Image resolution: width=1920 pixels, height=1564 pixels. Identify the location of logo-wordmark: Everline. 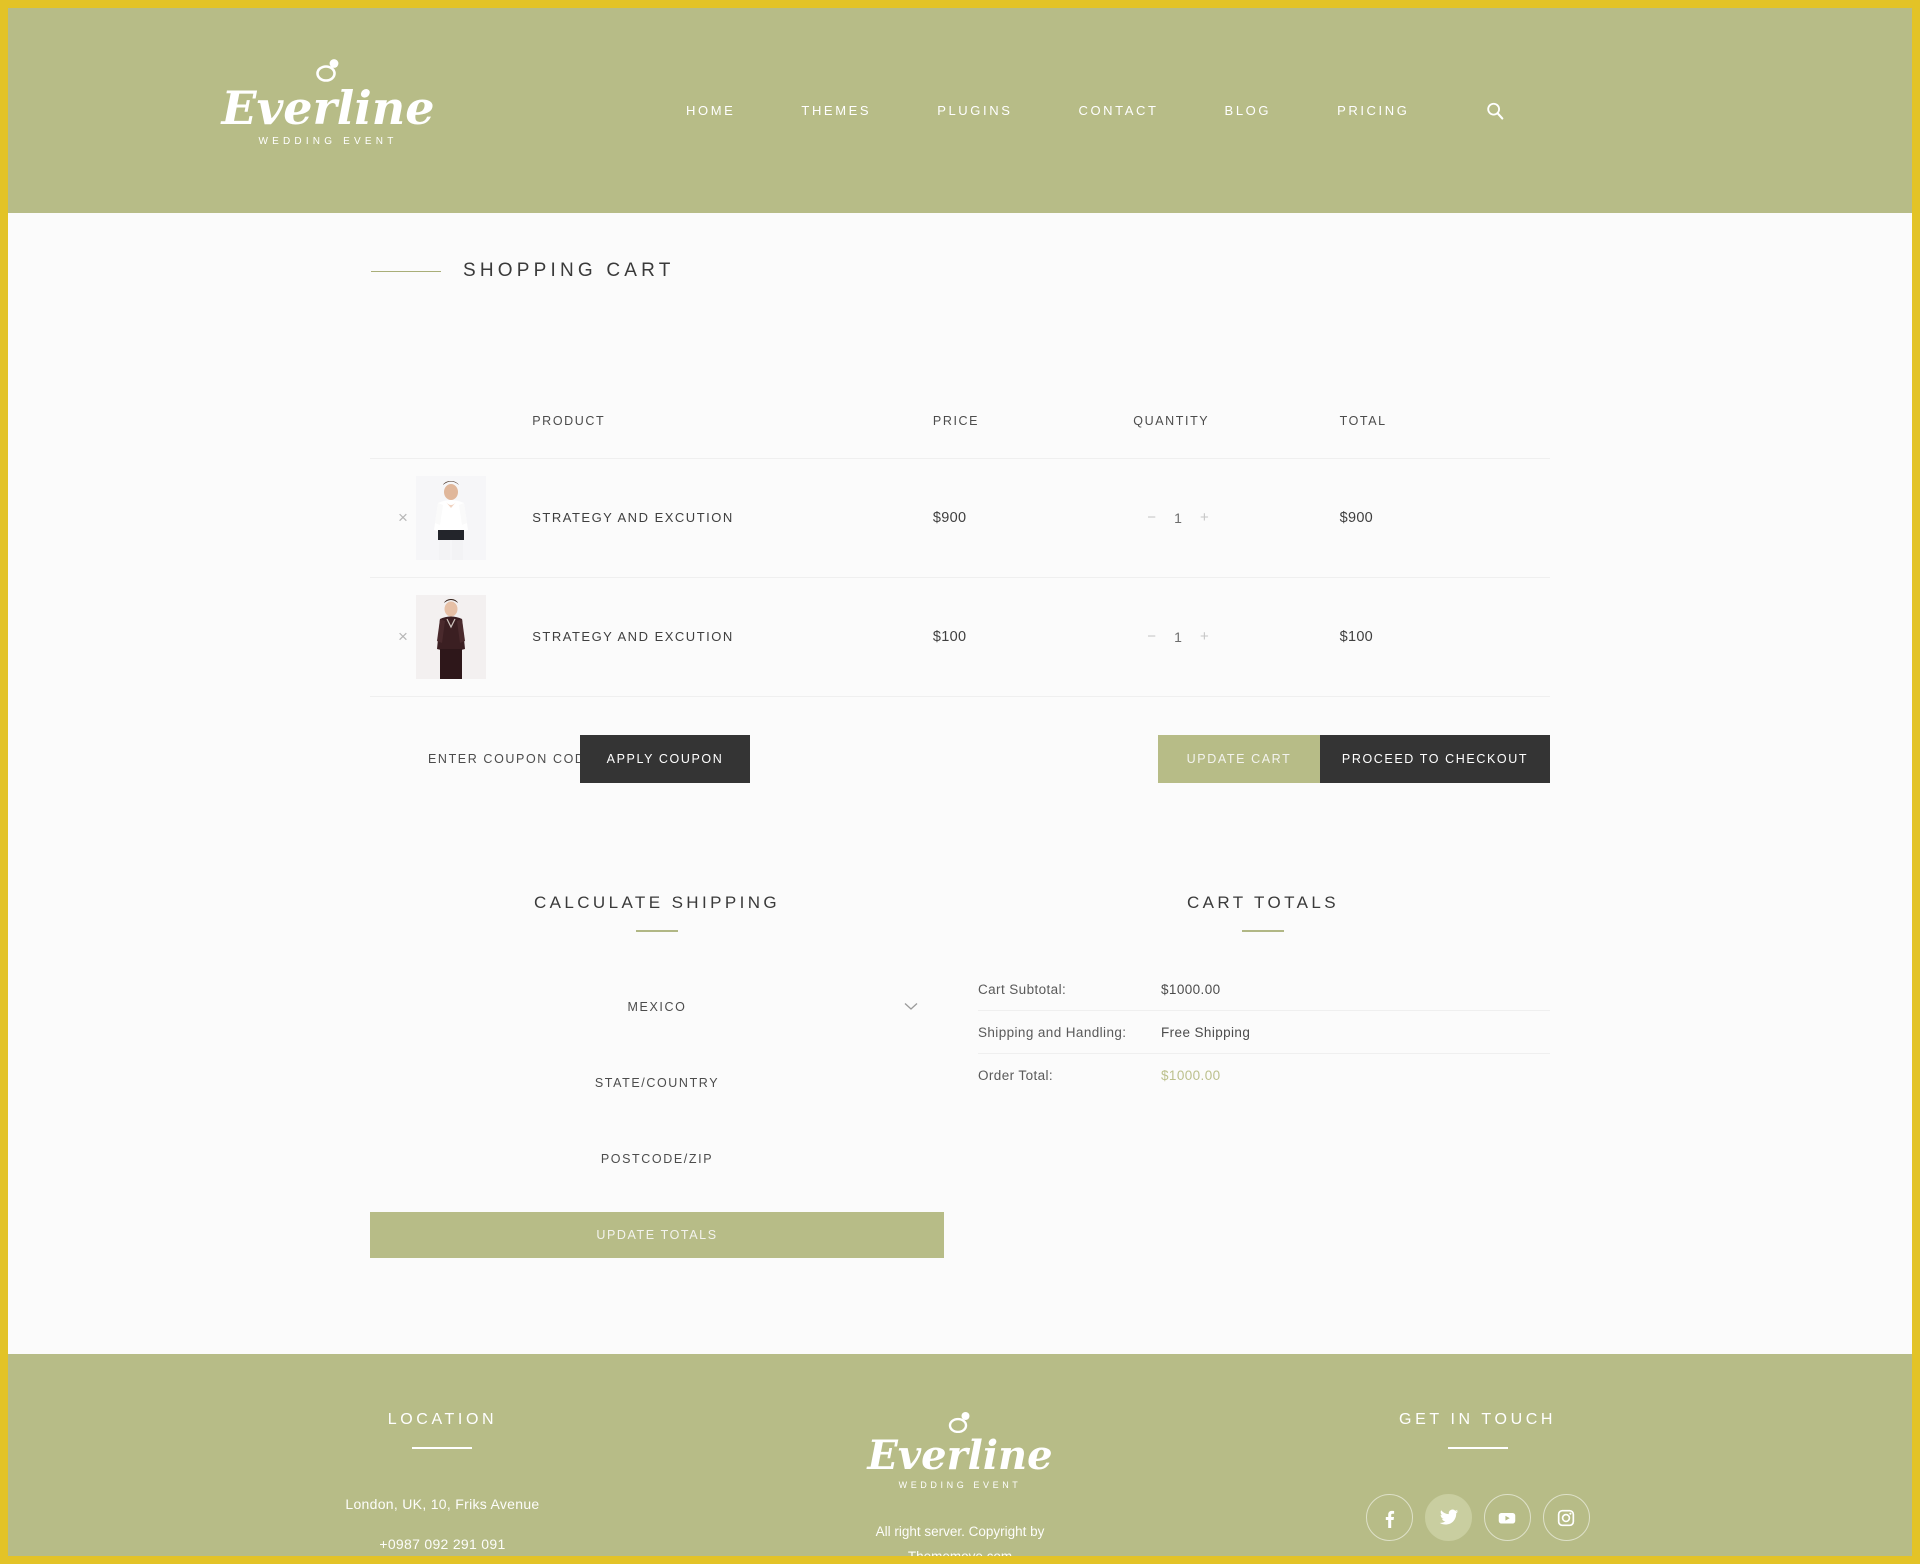
(328, 108).